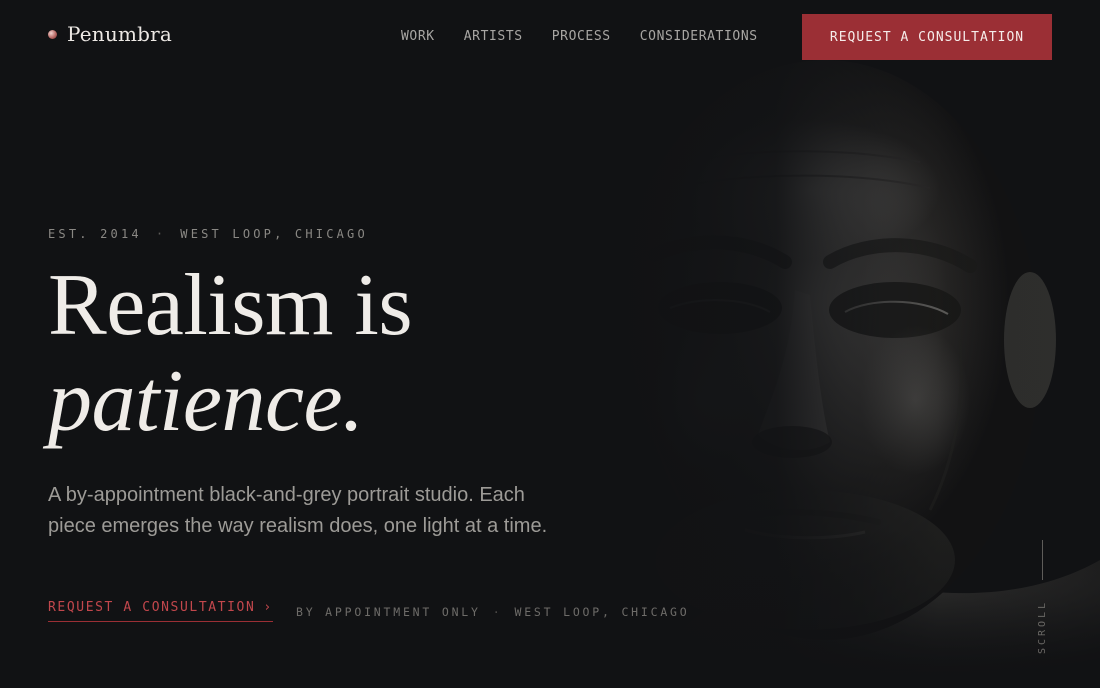 Image resolution: width=1100 pixels, height=688 pixels. What do you see at coordinates (493, 36) in the screenshot?
I see `nav-link-artists: ARTISTS` at bounding box center [493, 36].